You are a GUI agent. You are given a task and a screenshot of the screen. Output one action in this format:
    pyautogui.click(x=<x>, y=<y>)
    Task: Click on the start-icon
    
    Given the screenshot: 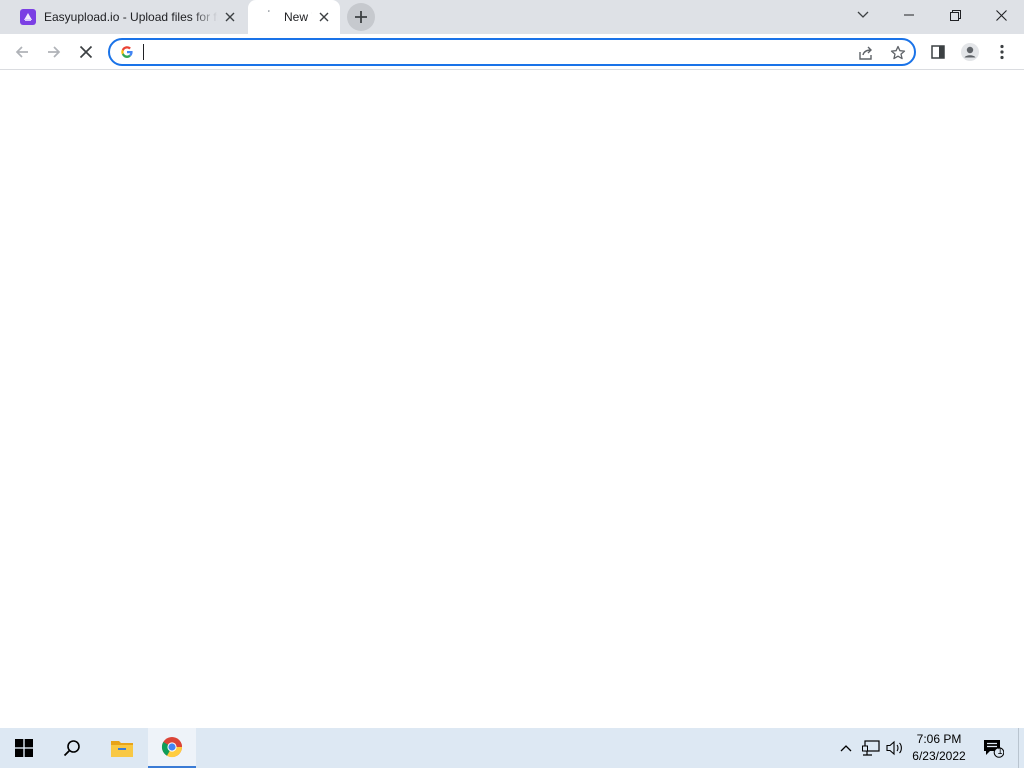 What is the action you would take?
    pyautogui.click(x=24, y=748)
    